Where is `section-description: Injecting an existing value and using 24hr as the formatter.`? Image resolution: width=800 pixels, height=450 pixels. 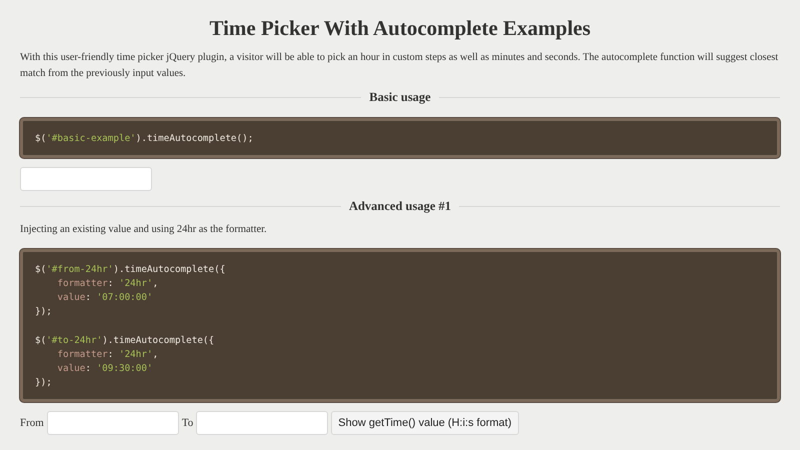 section-description: Injecting an existing value and using 24hr as the formatter. is located at coordinates (144, 230).